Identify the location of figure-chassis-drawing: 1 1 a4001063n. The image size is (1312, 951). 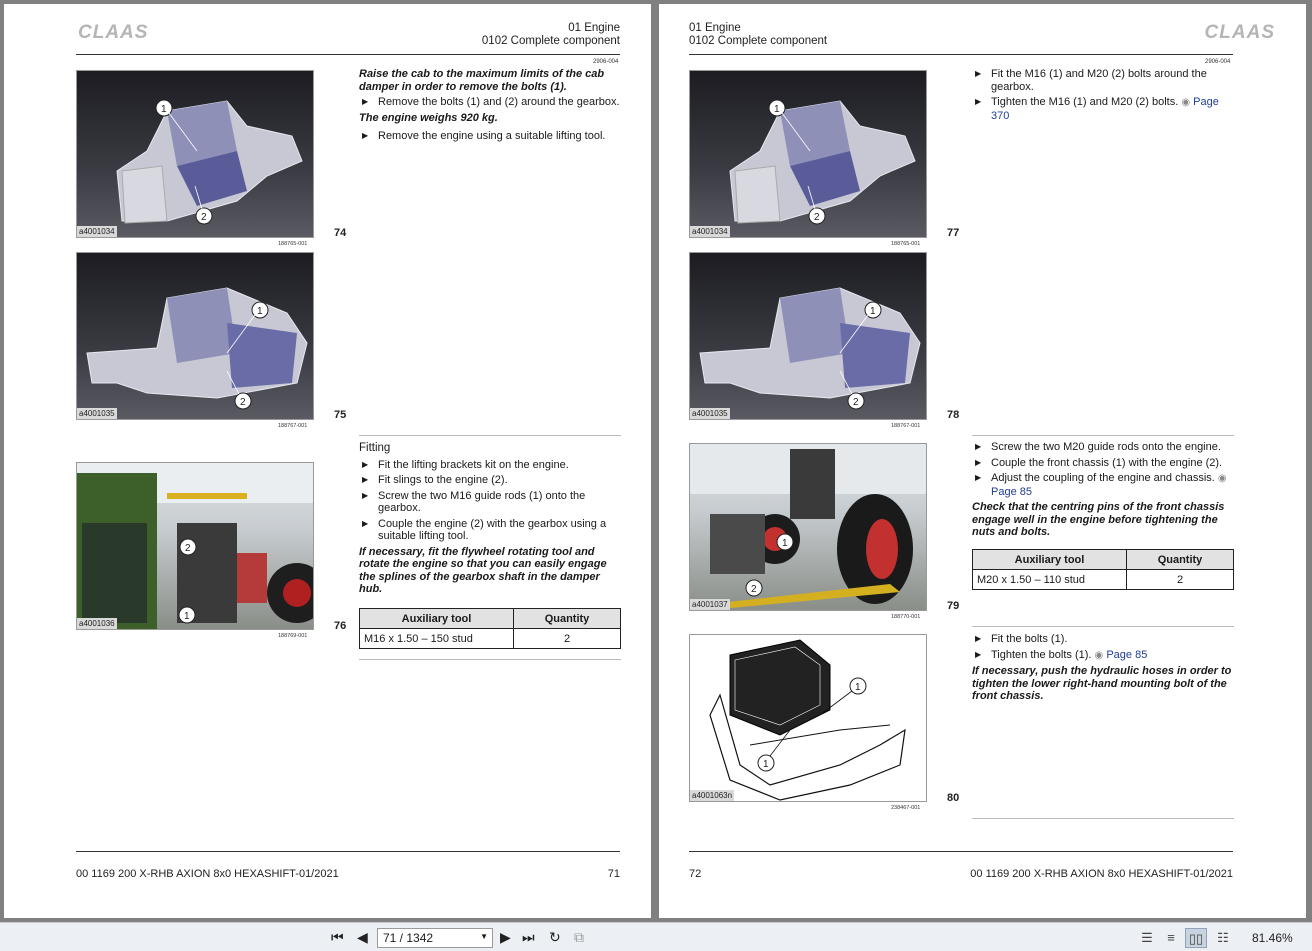
(808, 718).